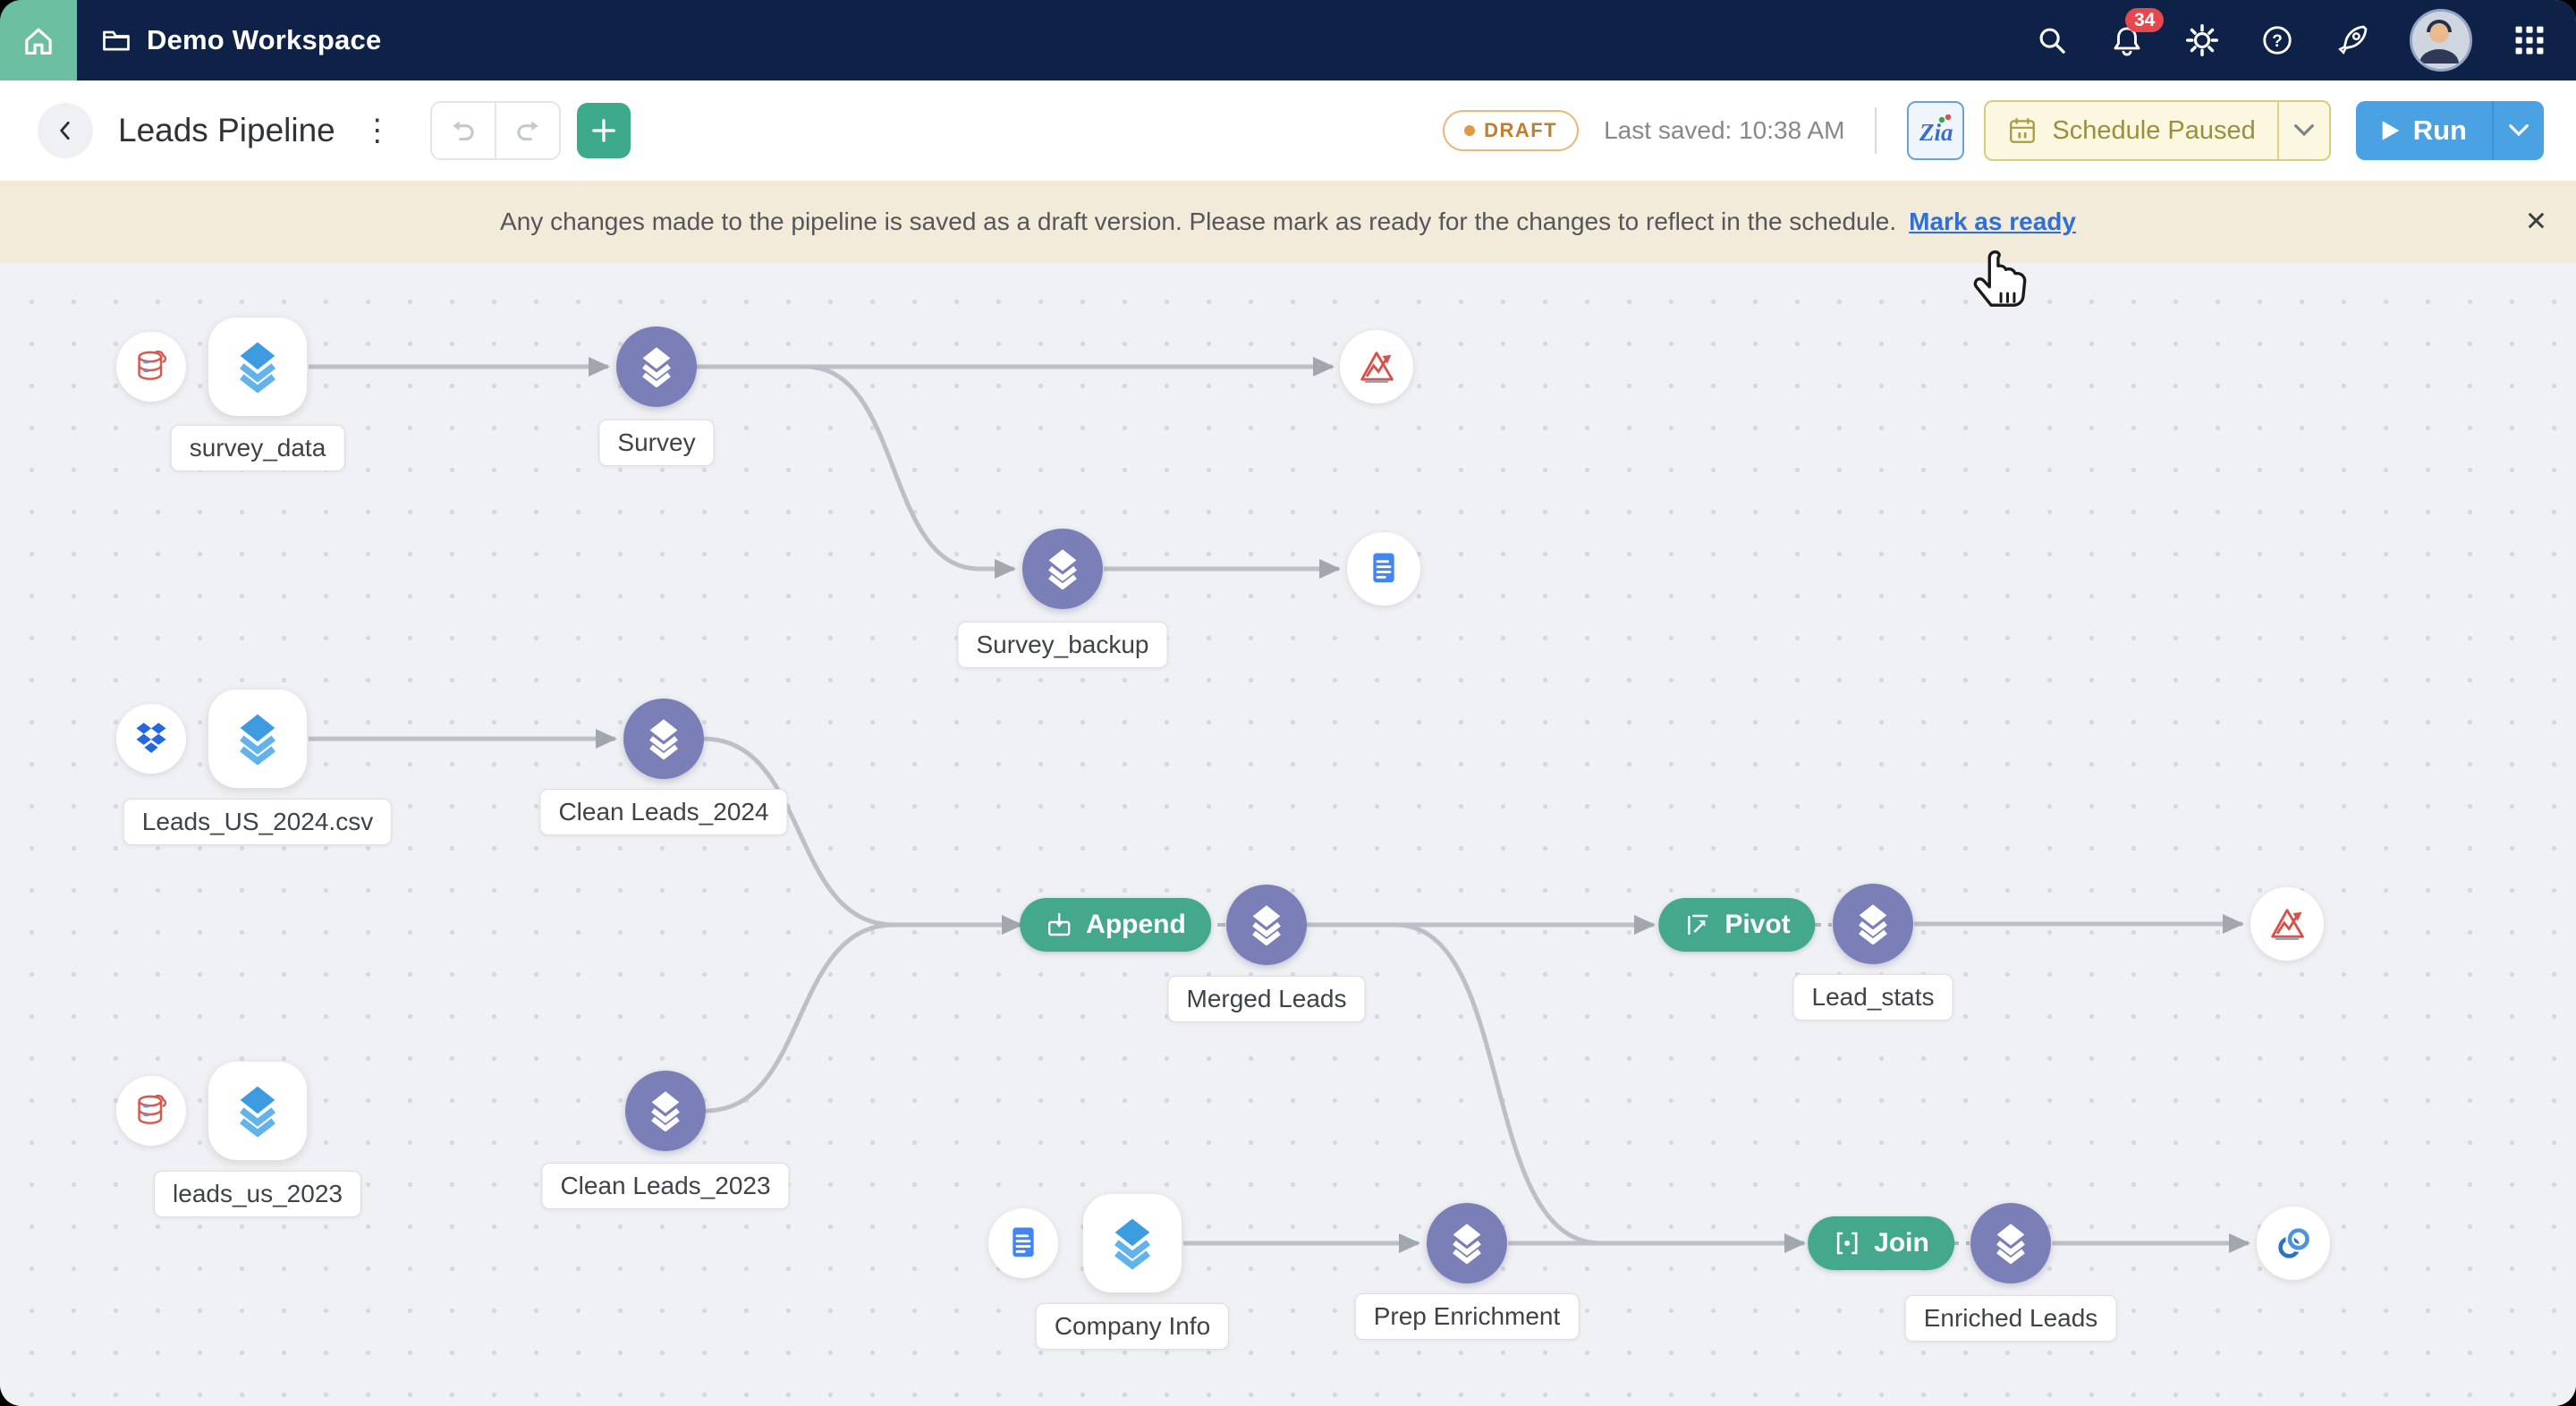  What do you see at coordinates (1266, 999) in the screenshot?
I see `node-label: Merged Leads` at bounding box center [1266, 999].